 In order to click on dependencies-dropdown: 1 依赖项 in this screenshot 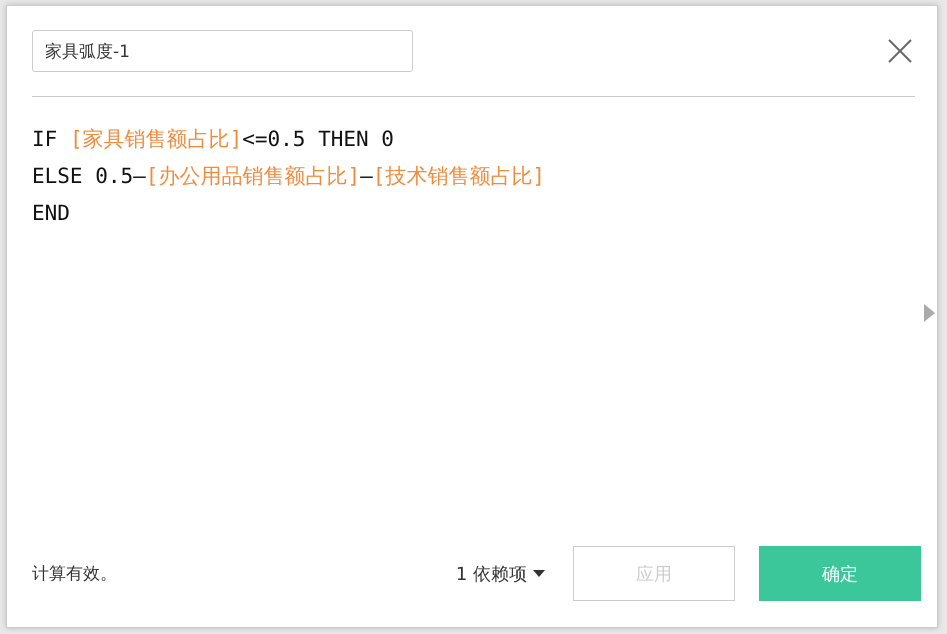, I will do `click(500, 574)`.